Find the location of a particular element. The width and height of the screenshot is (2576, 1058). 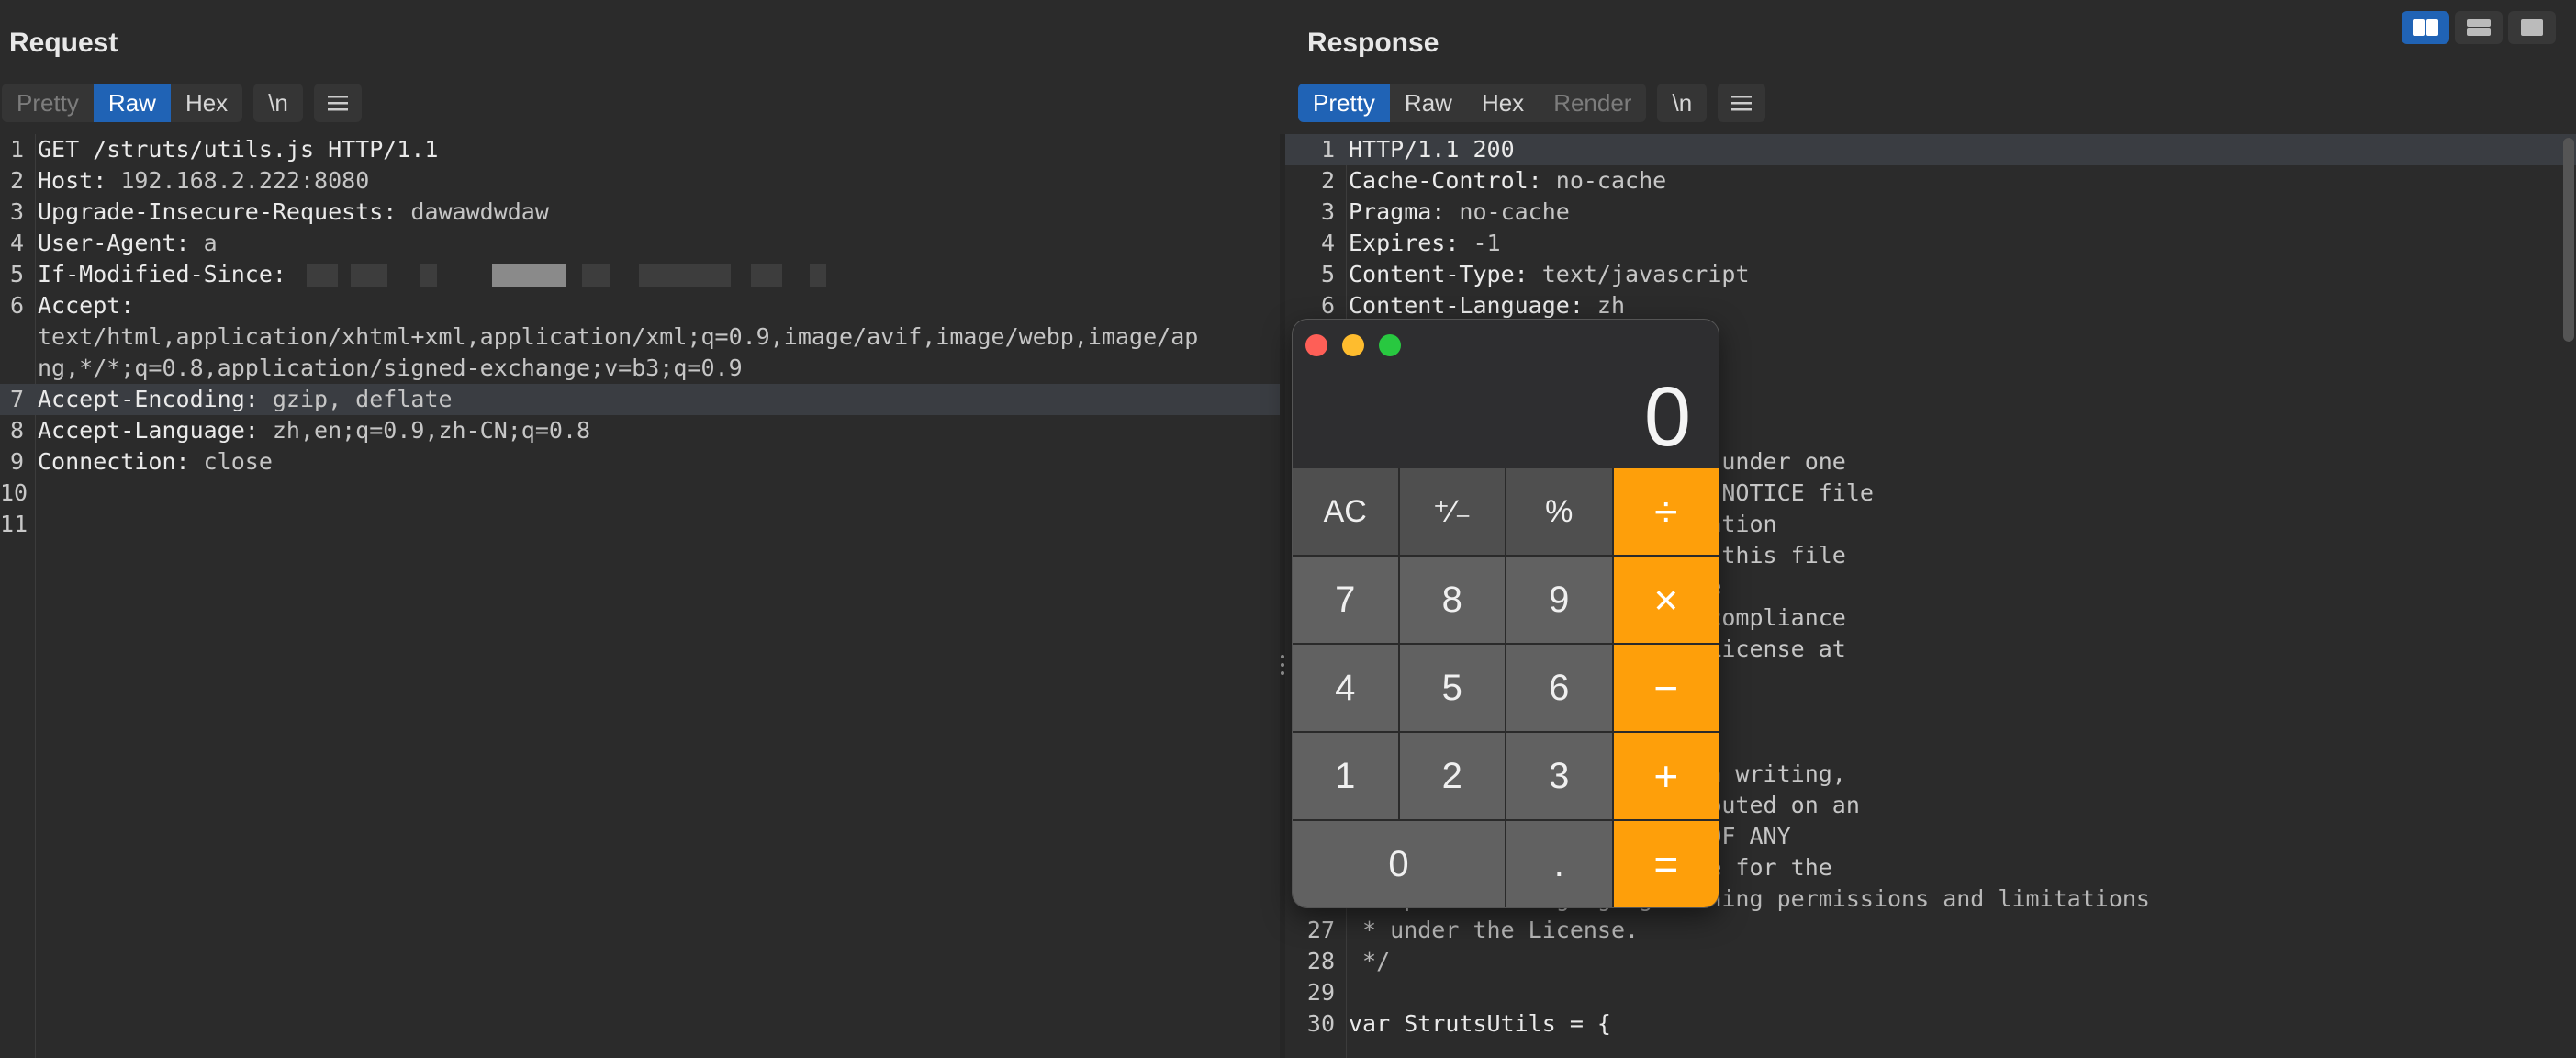

line-number: 29 is located at coordinates (1320, 992).